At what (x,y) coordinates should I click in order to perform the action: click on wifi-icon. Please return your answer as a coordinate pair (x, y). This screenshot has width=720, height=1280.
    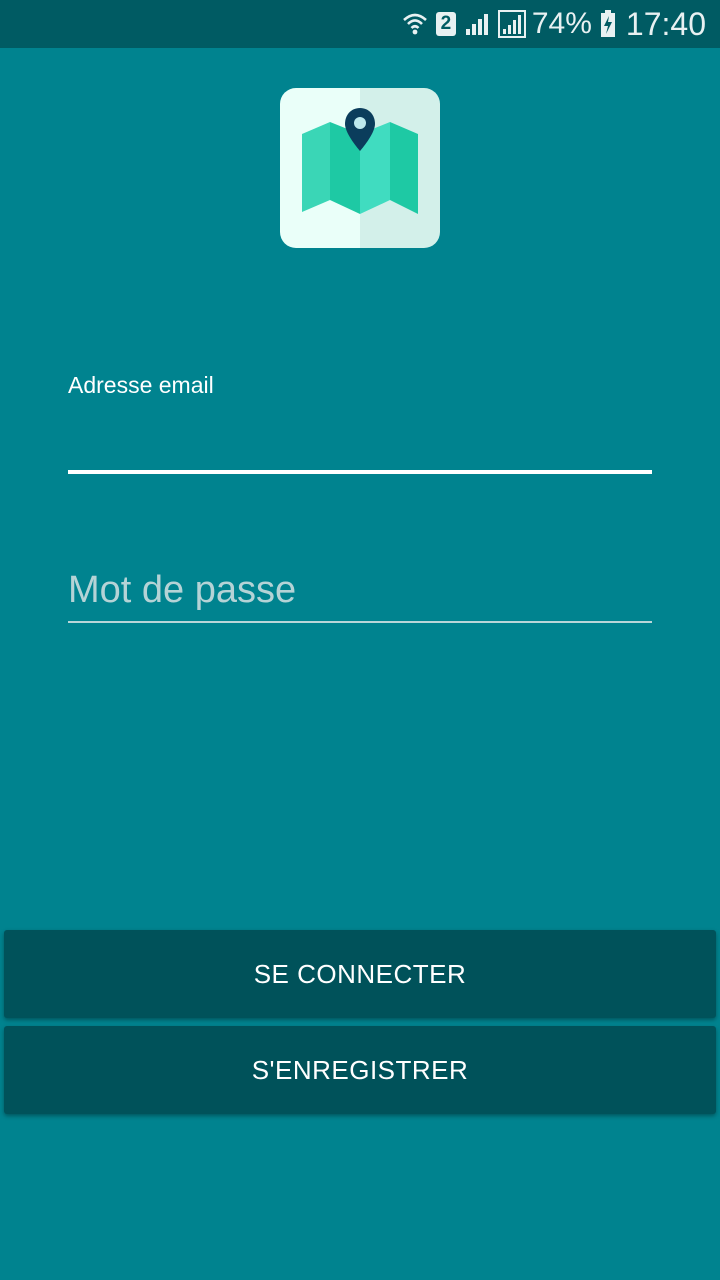
    Looking at the image, I should click on (415, 24).